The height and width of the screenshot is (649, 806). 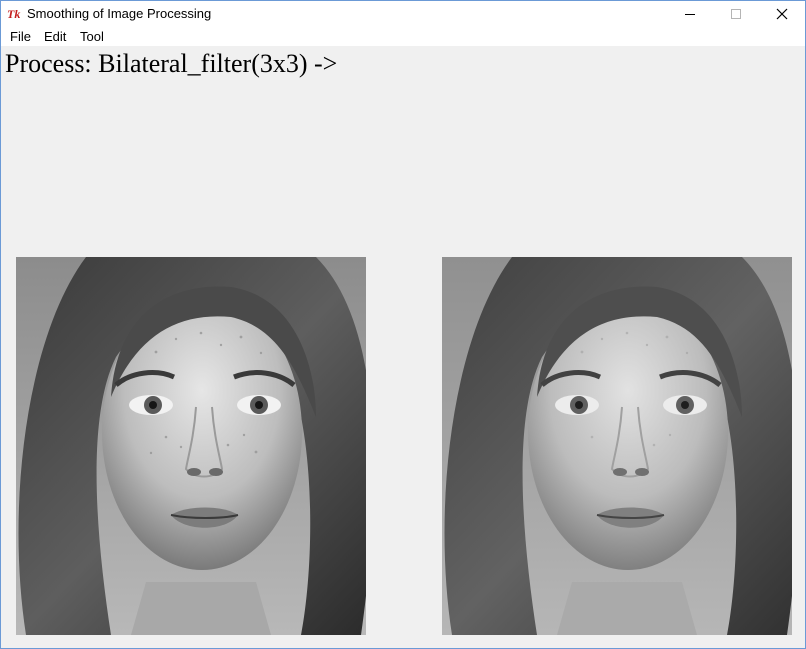 I want to click on title-bar: Tk Smoothing of Image Processing, so click(x=403, y=14).